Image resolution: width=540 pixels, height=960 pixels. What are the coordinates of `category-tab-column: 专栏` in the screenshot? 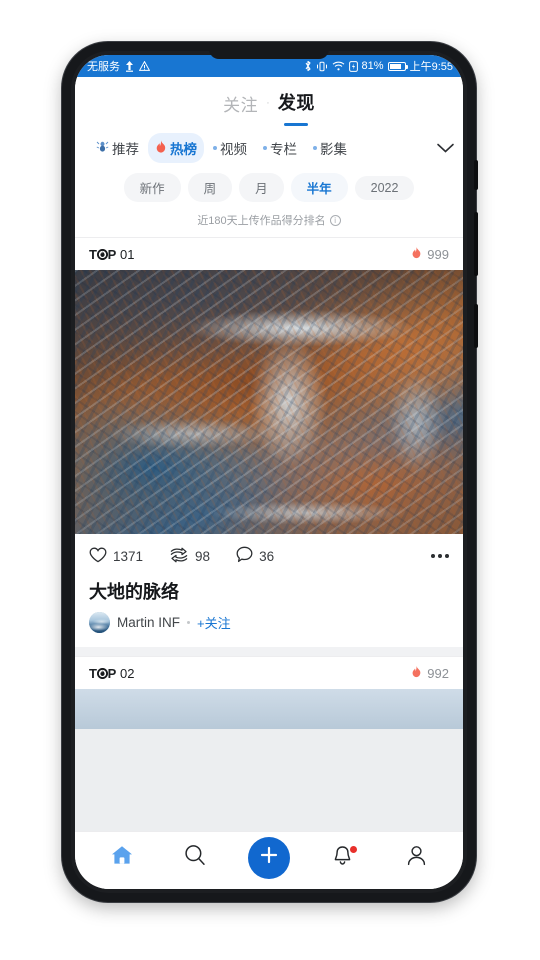 It's located at (280, 148).